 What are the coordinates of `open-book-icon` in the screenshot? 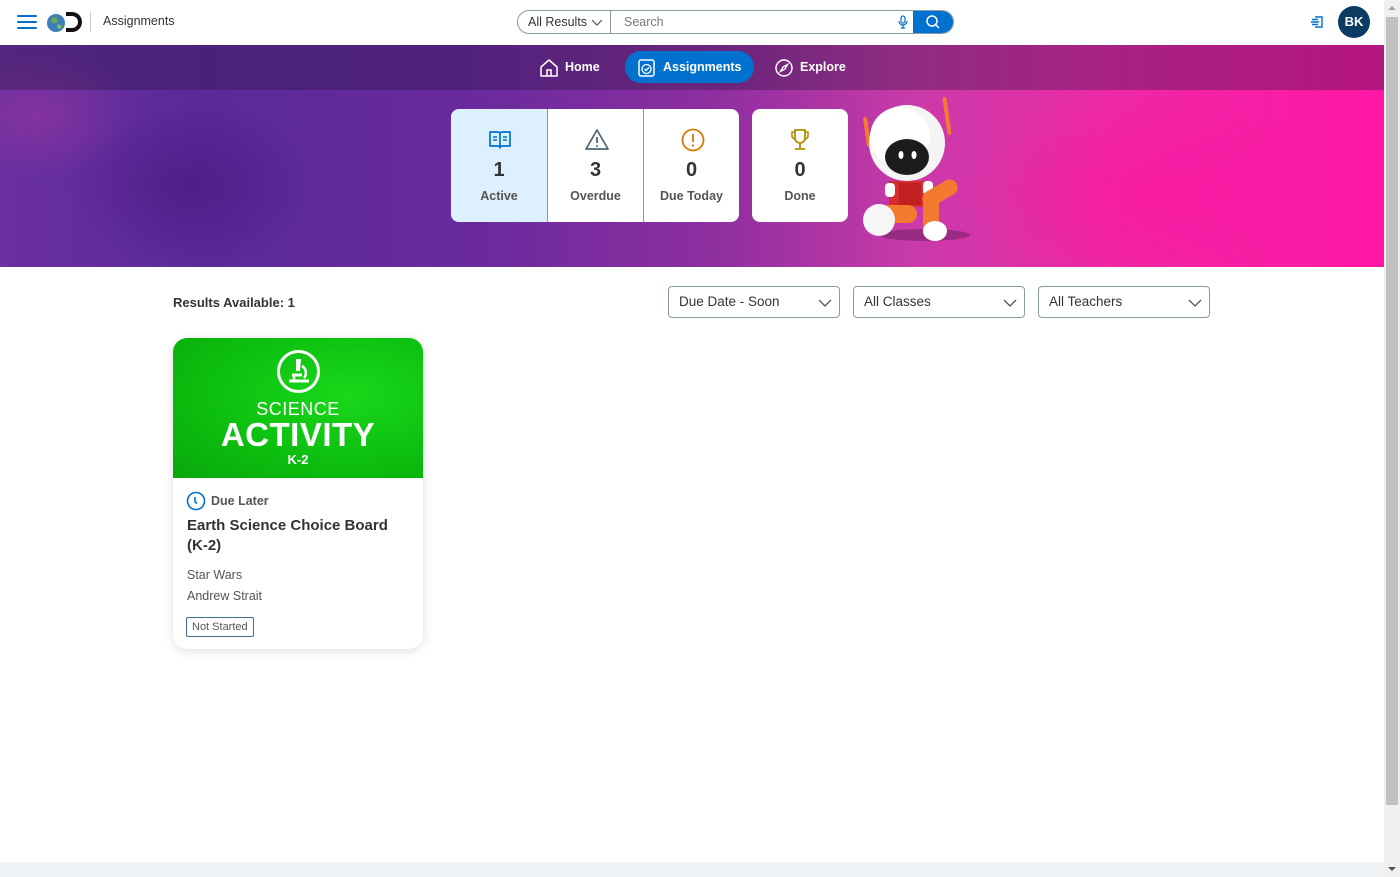 It's located at (500, 140).